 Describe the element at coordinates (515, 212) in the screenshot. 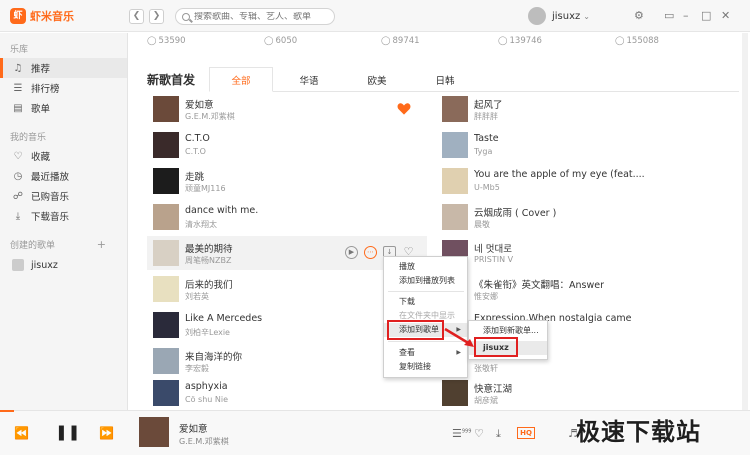

I see `song-title: 云烟成雨 ( Cover )` at that location.